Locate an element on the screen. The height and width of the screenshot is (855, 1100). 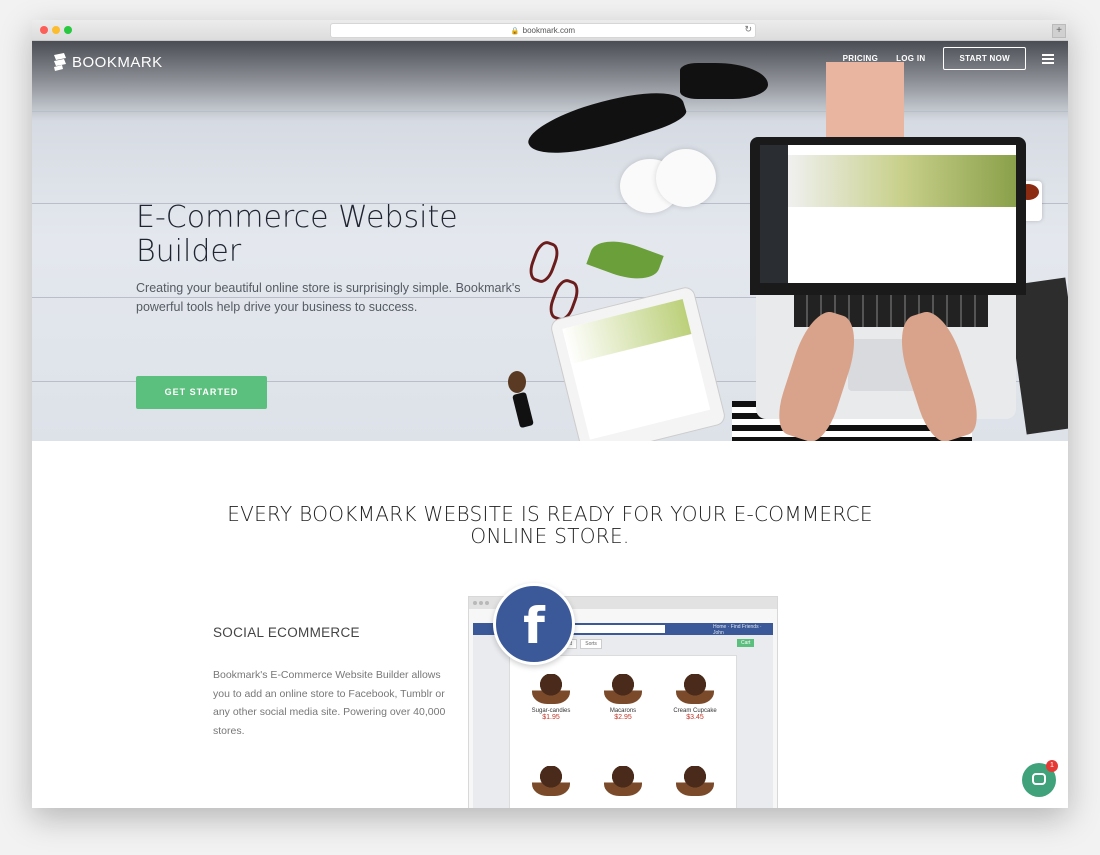
feature-title: SOCIAL ECOMMERCE is located at coordinates (286, 632).